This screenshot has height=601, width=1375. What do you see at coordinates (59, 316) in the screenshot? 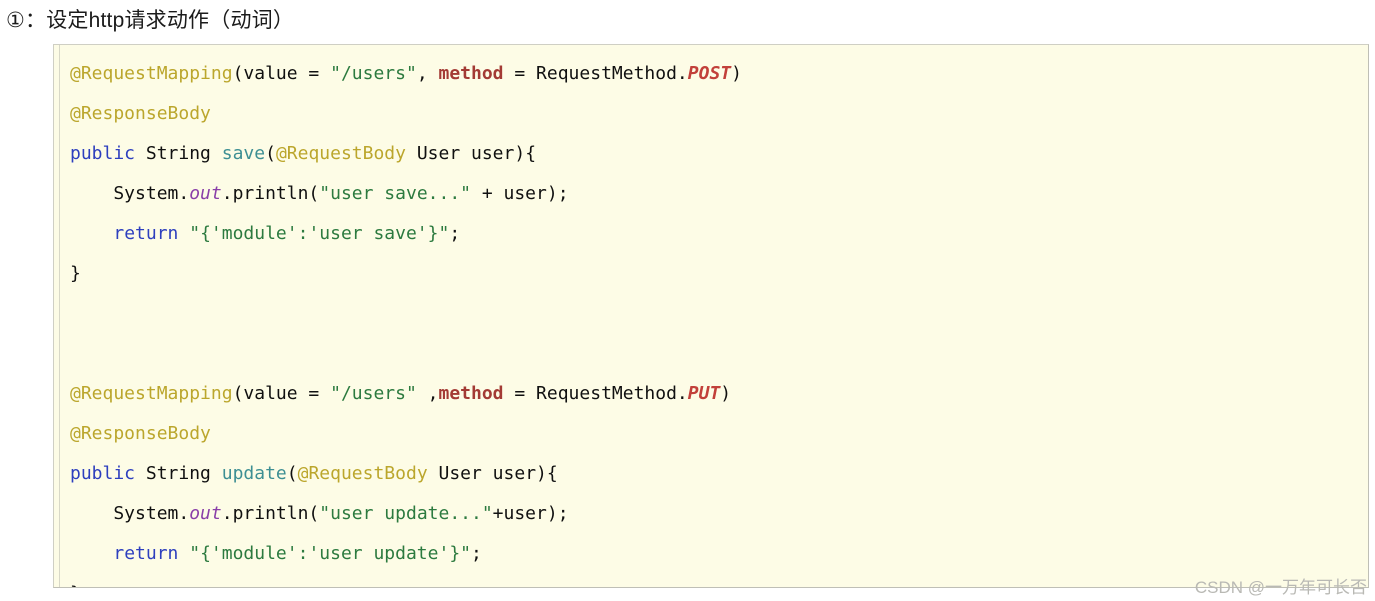
I see `code-gutter-rule` at bounding box center [59, 316].